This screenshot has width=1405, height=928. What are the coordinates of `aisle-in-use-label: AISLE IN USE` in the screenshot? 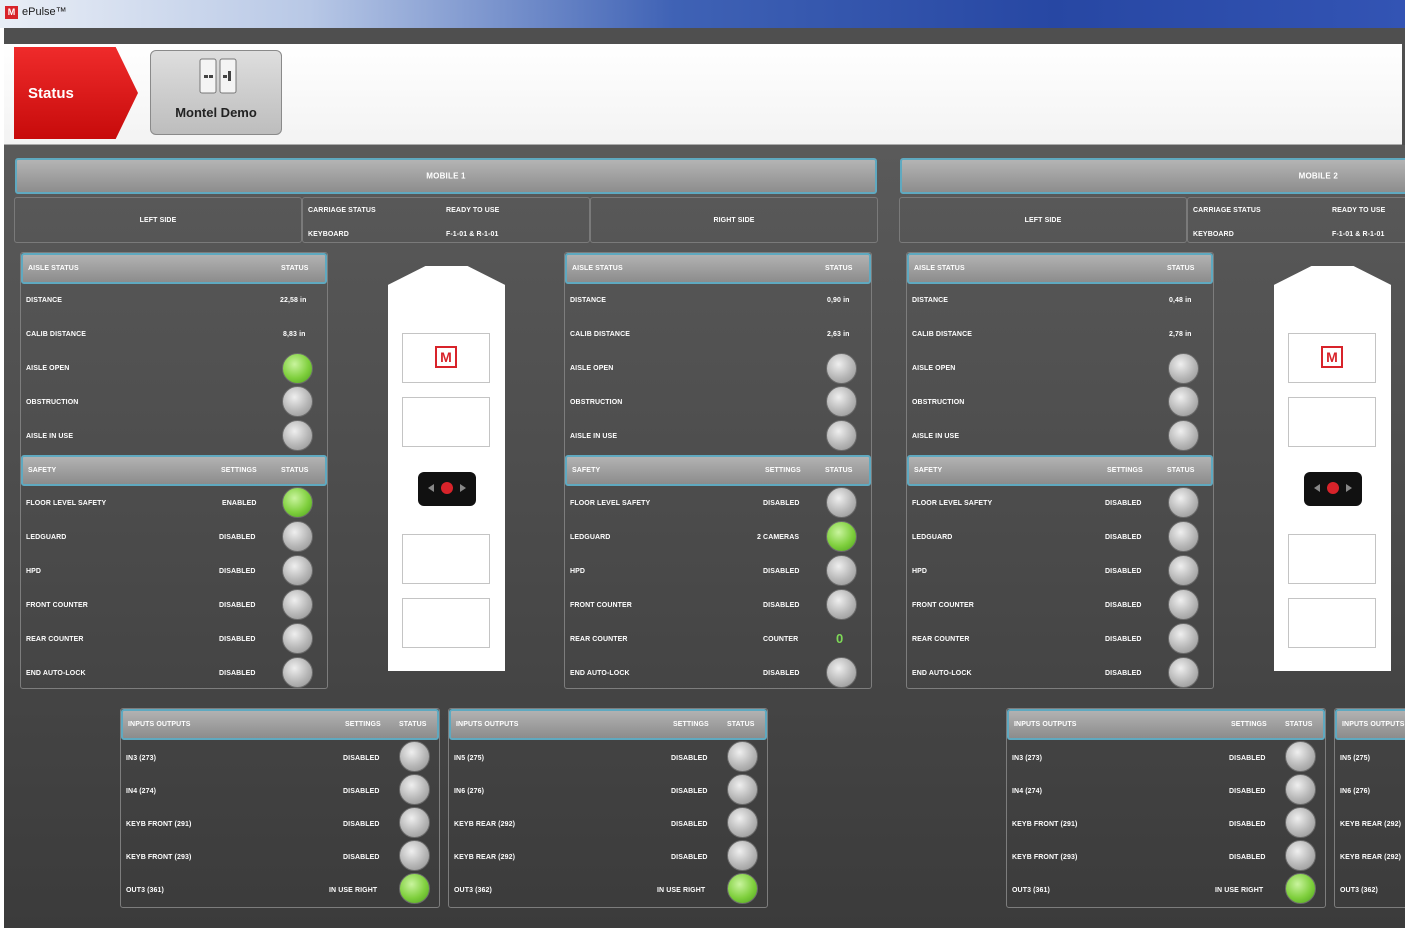 It's located at (50, 436).